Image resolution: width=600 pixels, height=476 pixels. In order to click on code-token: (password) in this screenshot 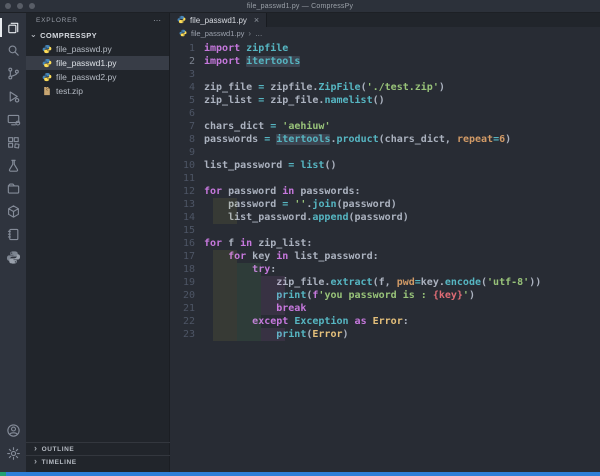, I will do `click(366, 204)`.